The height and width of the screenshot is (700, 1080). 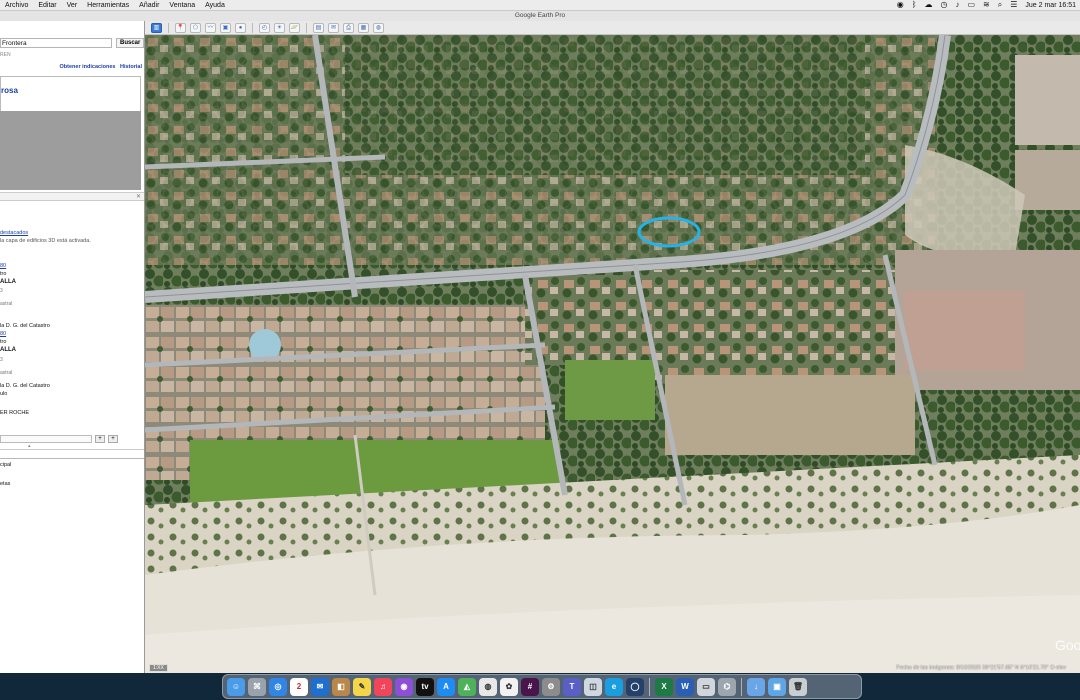 What do you see at coordinates (986, 5) in the screenshot?
I see `wifi-icon: ≋` at bounding box center [986, 5].